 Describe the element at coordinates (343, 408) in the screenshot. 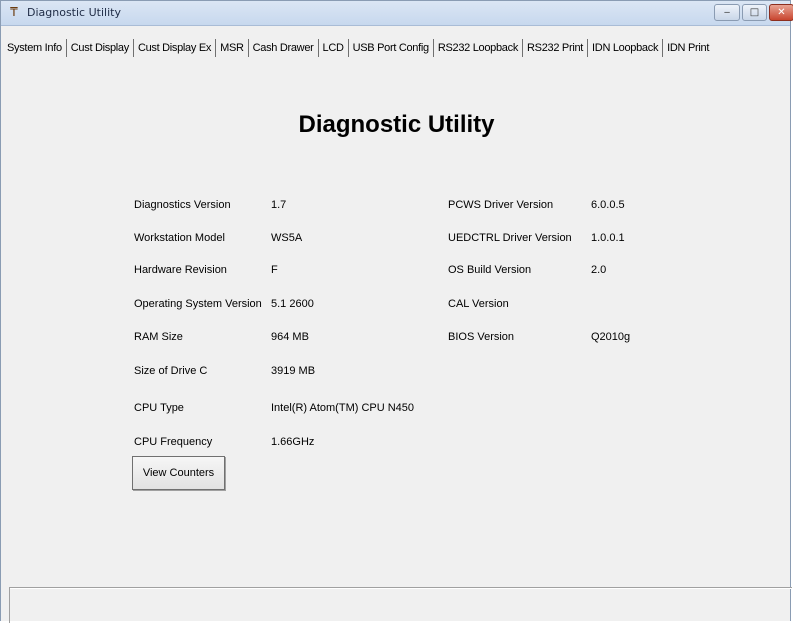

I see `cpu-type-value: Intel(R) Atom(TM) CPU N450` at that location.